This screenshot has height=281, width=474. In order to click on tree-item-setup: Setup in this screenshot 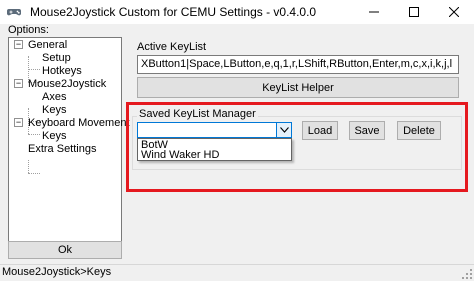, I will do `click(56, 58)`.